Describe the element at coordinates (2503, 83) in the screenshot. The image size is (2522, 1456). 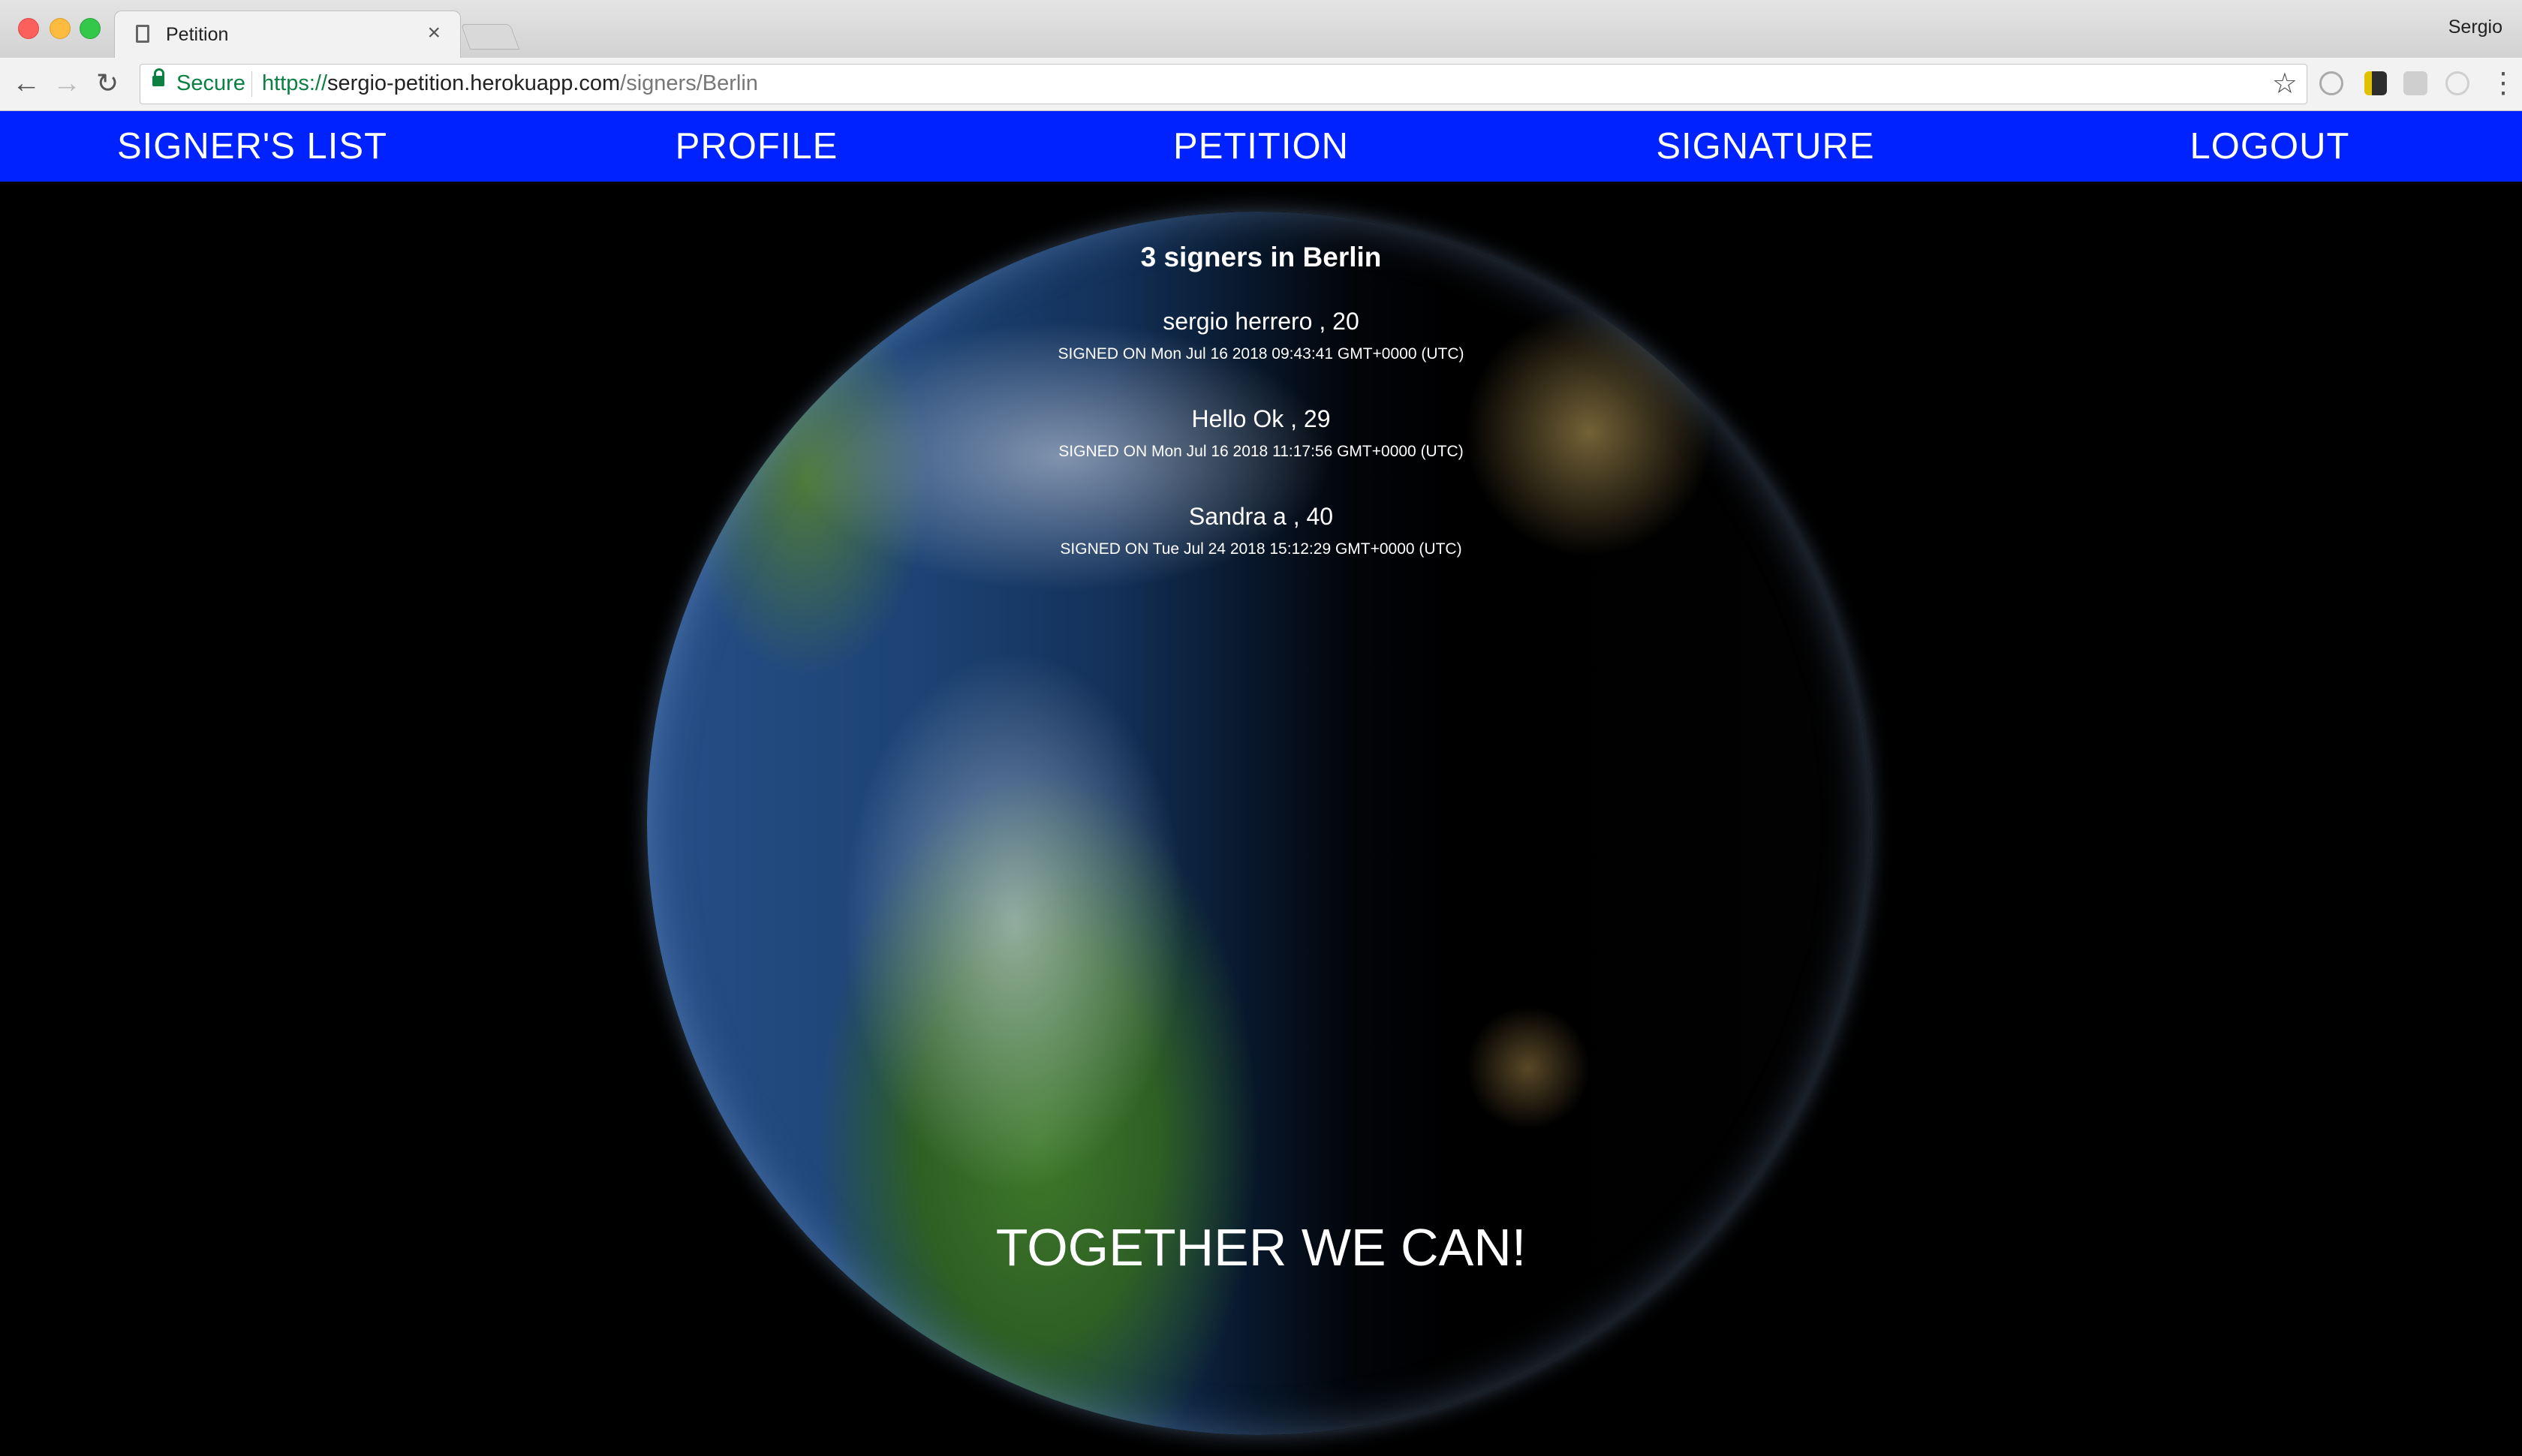
I see `browser-menu-icon: ⋮` at that location.